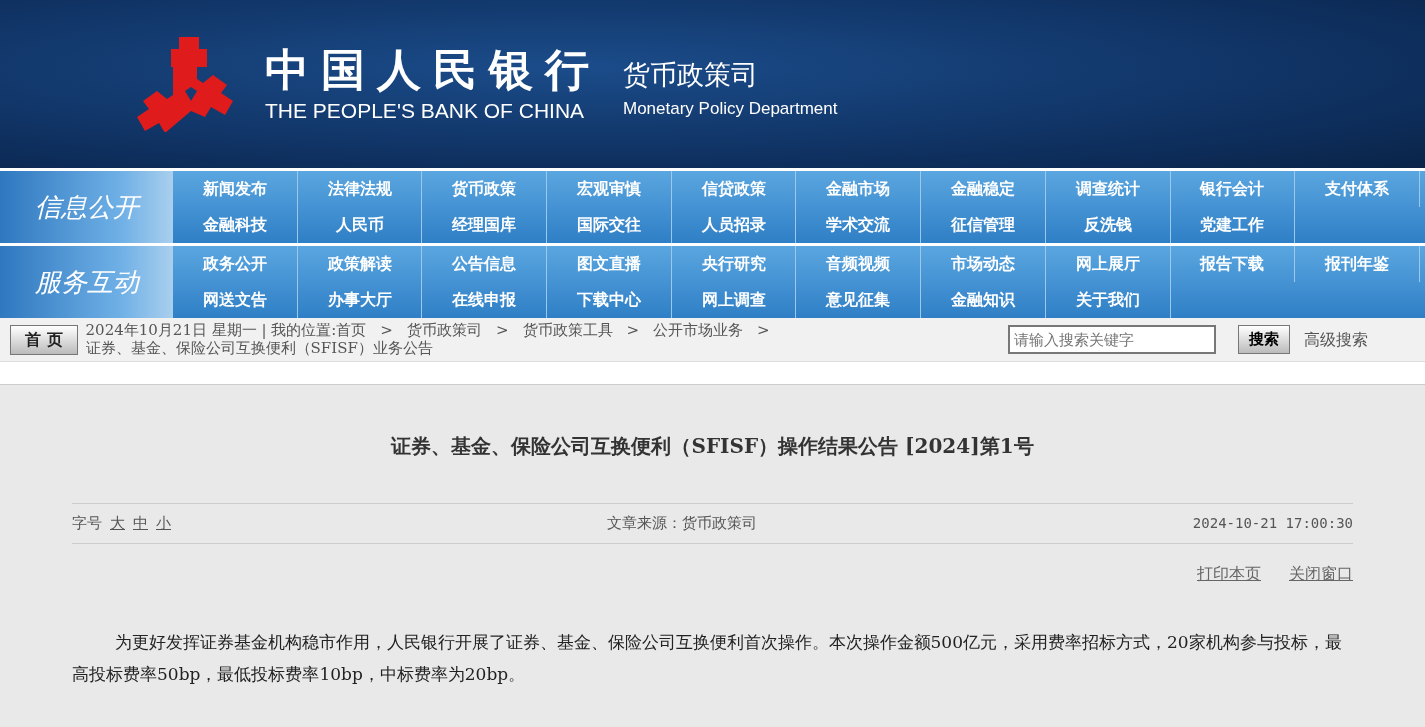 This screenshot has width=1425, height=727. I want to click on nav-link: 信贷政策, so click(734, 189).